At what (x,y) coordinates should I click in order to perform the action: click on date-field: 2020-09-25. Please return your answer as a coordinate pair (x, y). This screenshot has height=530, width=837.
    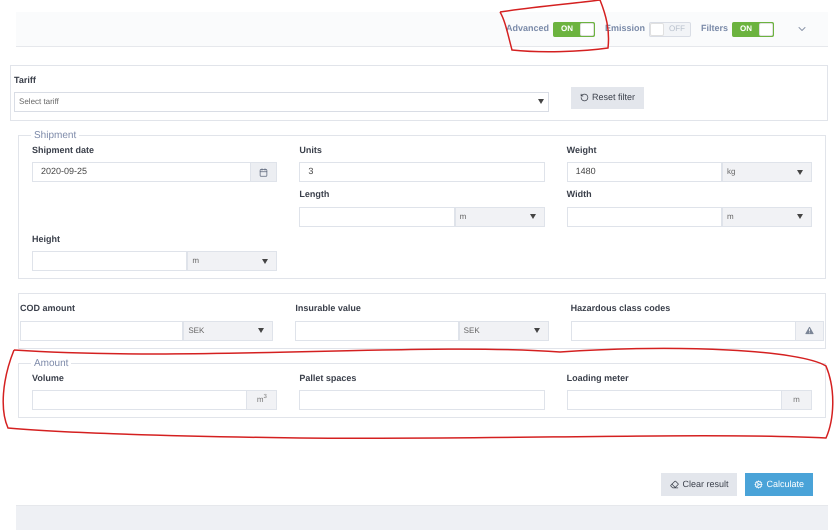
    Looking at the image, I should click on (142, 172).